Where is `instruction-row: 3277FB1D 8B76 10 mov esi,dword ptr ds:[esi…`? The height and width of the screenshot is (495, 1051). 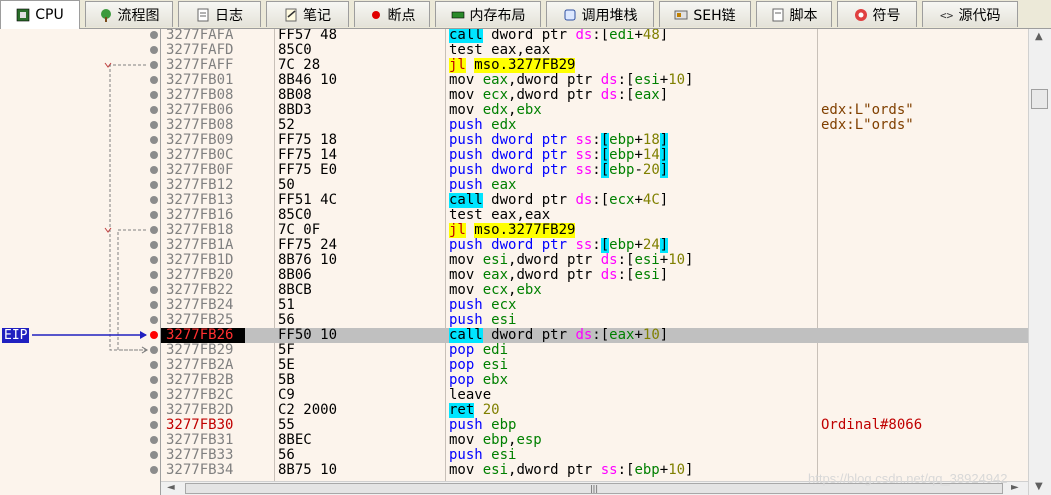 instruction-row: 3277FB1D 8B76 10 mov esi,dword ptr ds:[esi… is located at coordinates (594, 260).